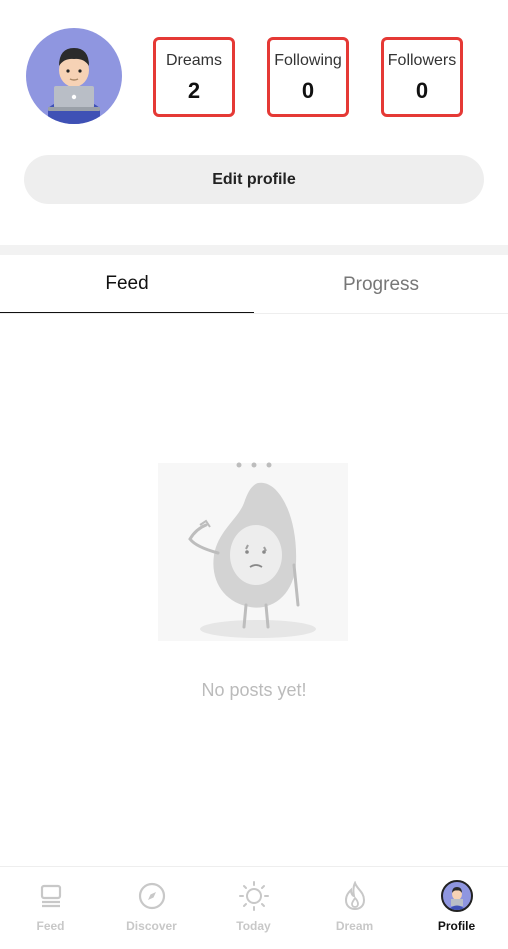  What do you see at coordinates (253, 926) in the screenshot?
I see `nav-today-label: Today` at bounding box center [253, 926].